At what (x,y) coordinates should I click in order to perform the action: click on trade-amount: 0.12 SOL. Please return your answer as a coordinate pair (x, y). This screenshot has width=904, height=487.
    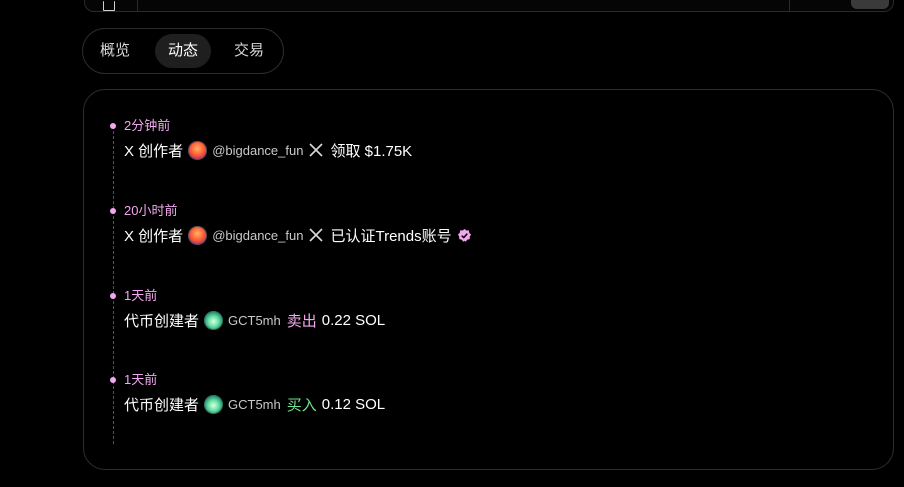
    Looking at the image, I should click on (353, 404).